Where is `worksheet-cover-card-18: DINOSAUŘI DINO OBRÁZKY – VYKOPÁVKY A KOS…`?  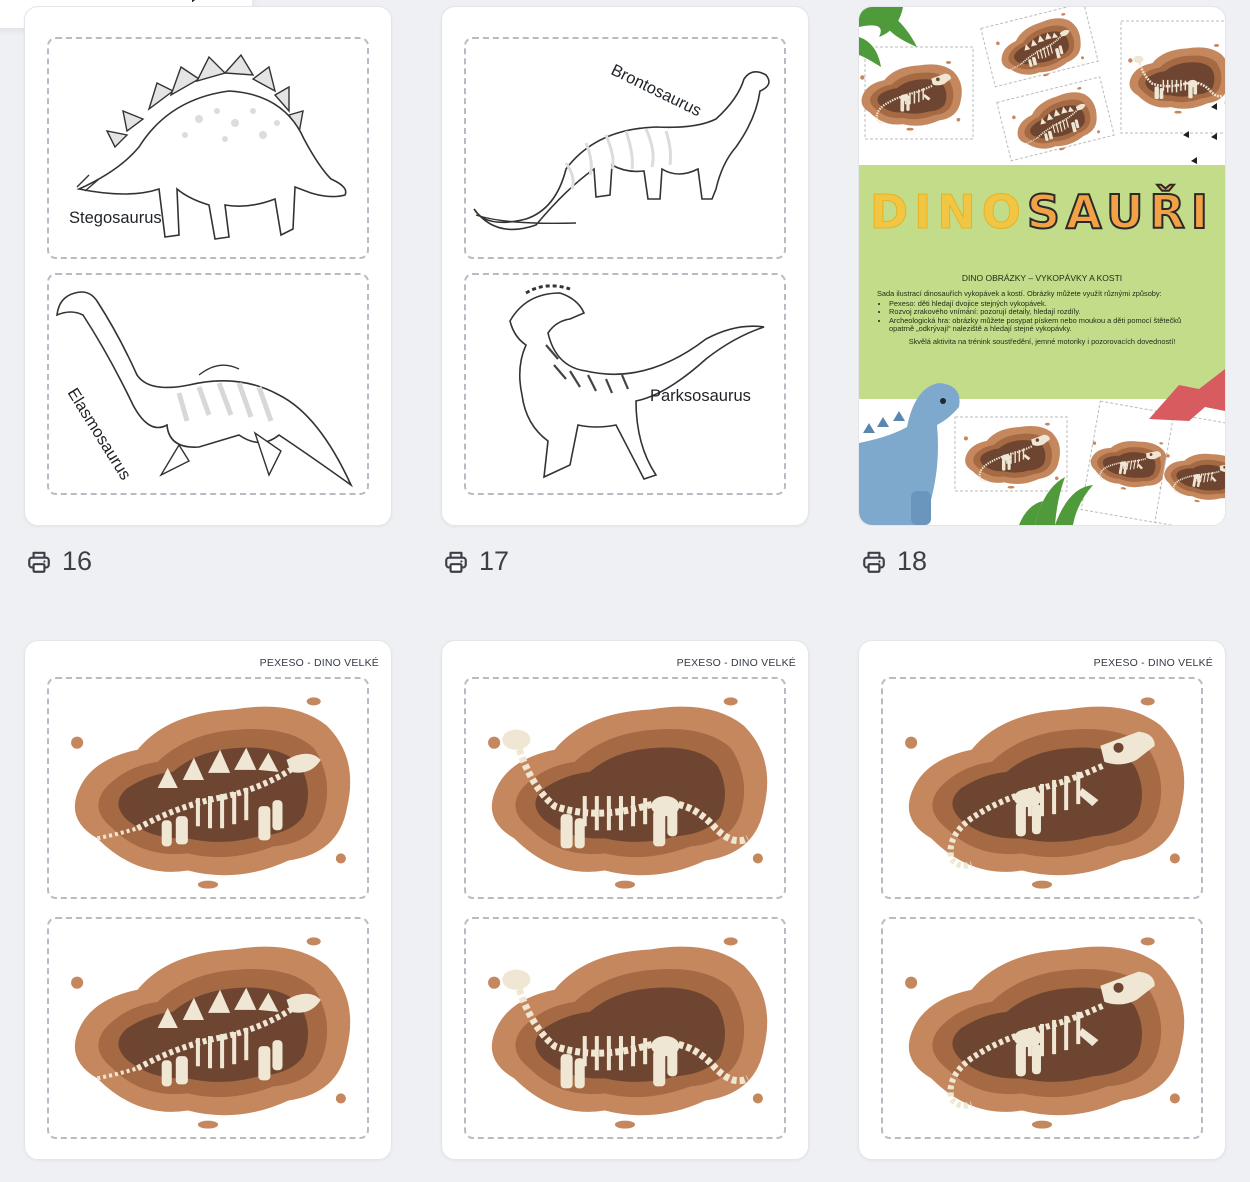
worksheet-cover-card-18: DINOSAUŘI DINO OBRÁZKY – VYKOPÁVKY A KOS… is located at coordinates (1042, 266).